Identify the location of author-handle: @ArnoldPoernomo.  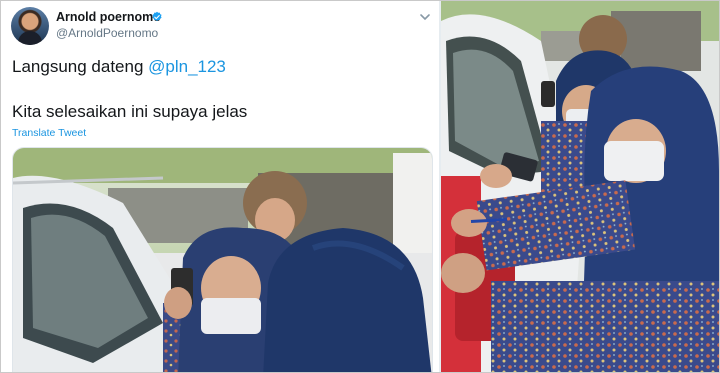
(107, 33).